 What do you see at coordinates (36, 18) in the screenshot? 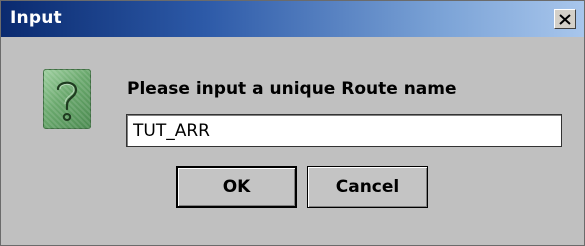
I see `window-title: Input` at bounding box center [36, 18].